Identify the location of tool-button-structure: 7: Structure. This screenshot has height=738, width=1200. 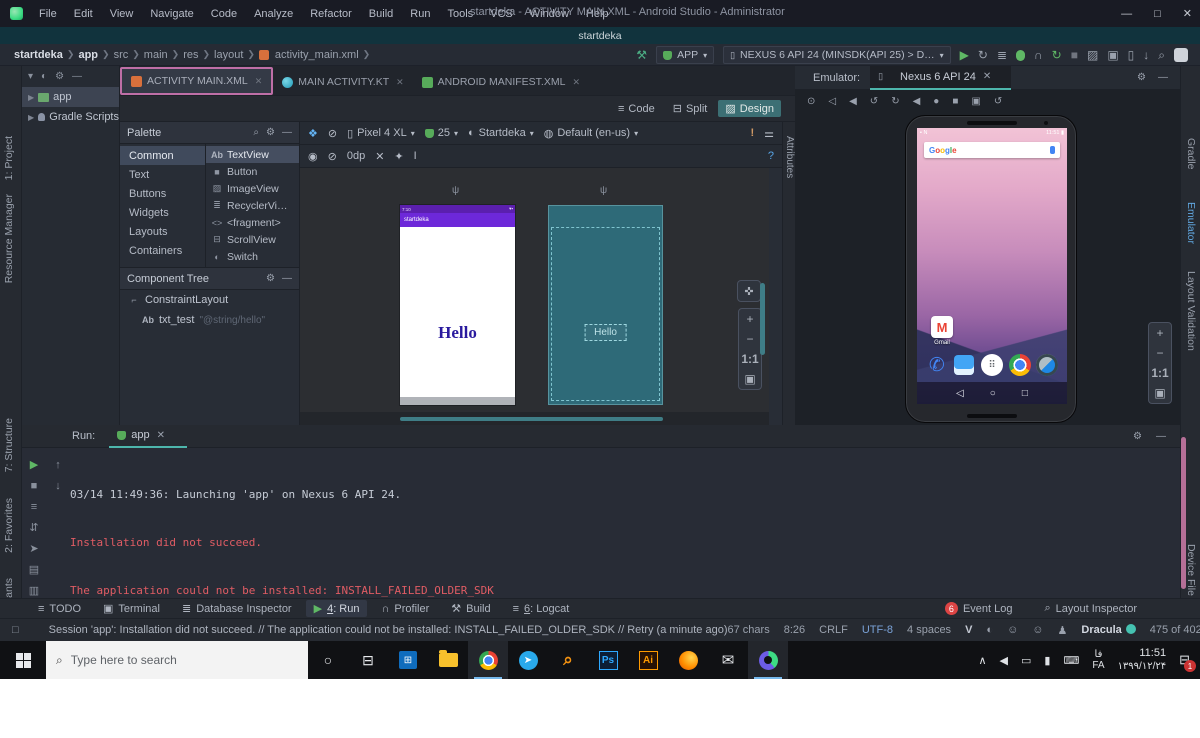
(9, 445).